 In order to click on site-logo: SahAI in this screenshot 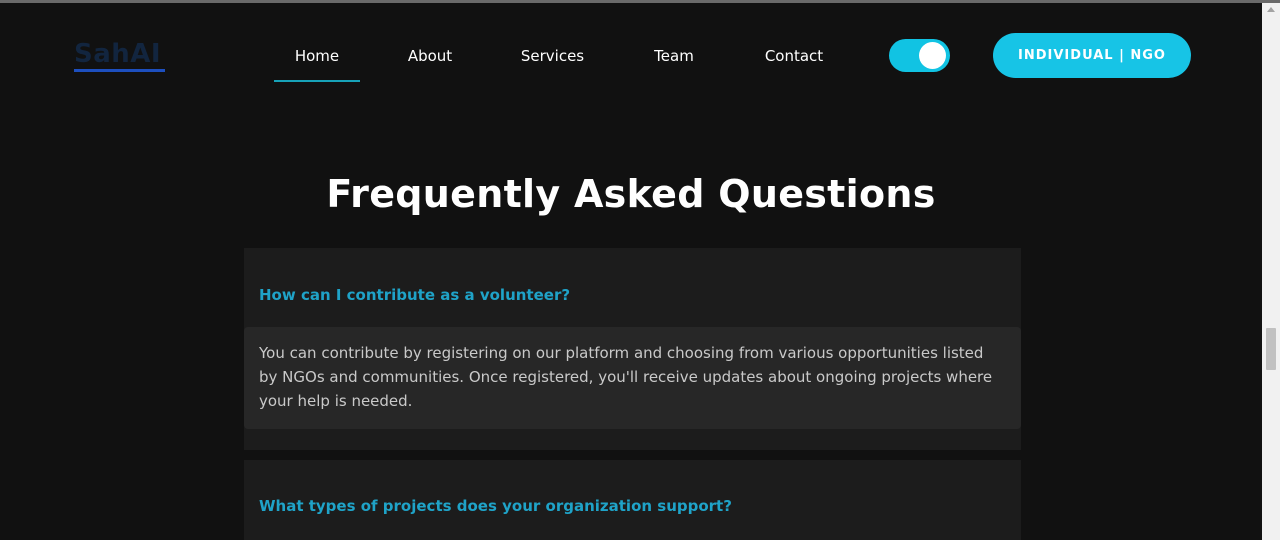, I will do `click(117, 54)`.